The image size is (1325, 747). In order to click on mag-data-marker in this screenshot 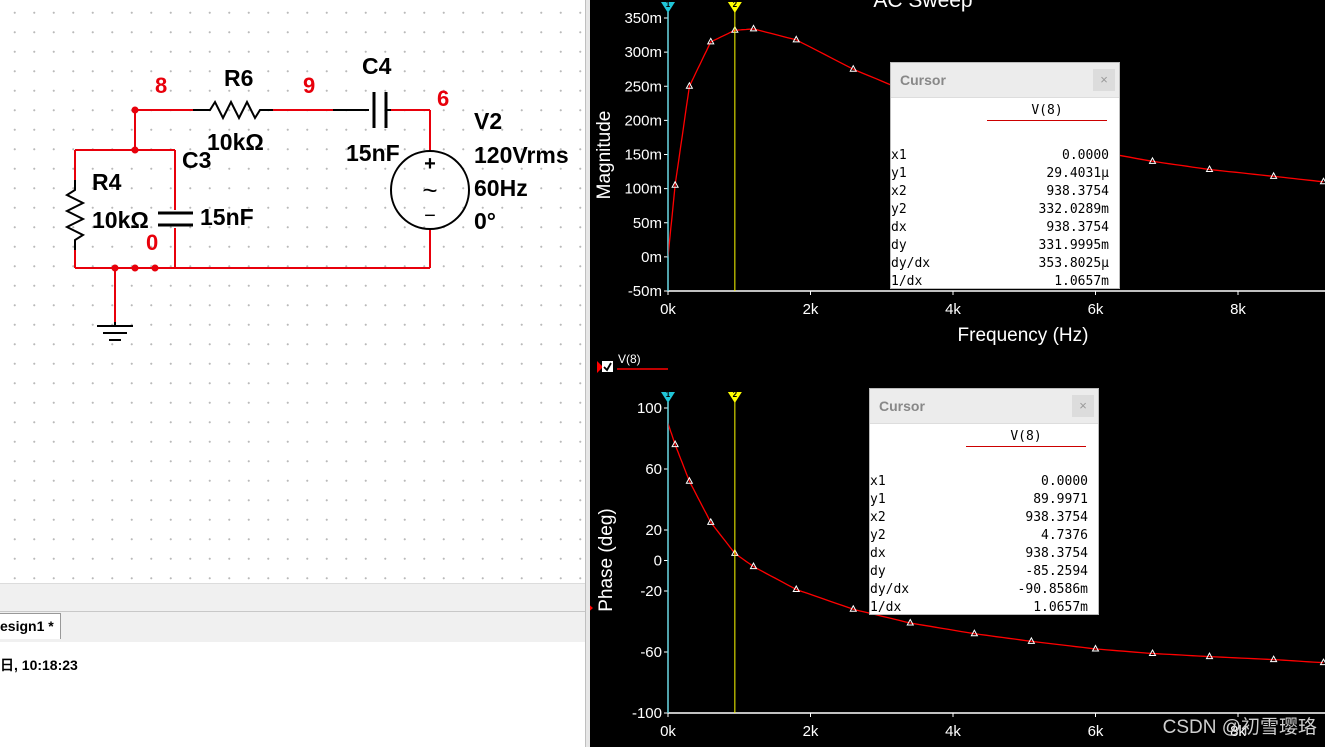, I will do `click(753, 28)`.